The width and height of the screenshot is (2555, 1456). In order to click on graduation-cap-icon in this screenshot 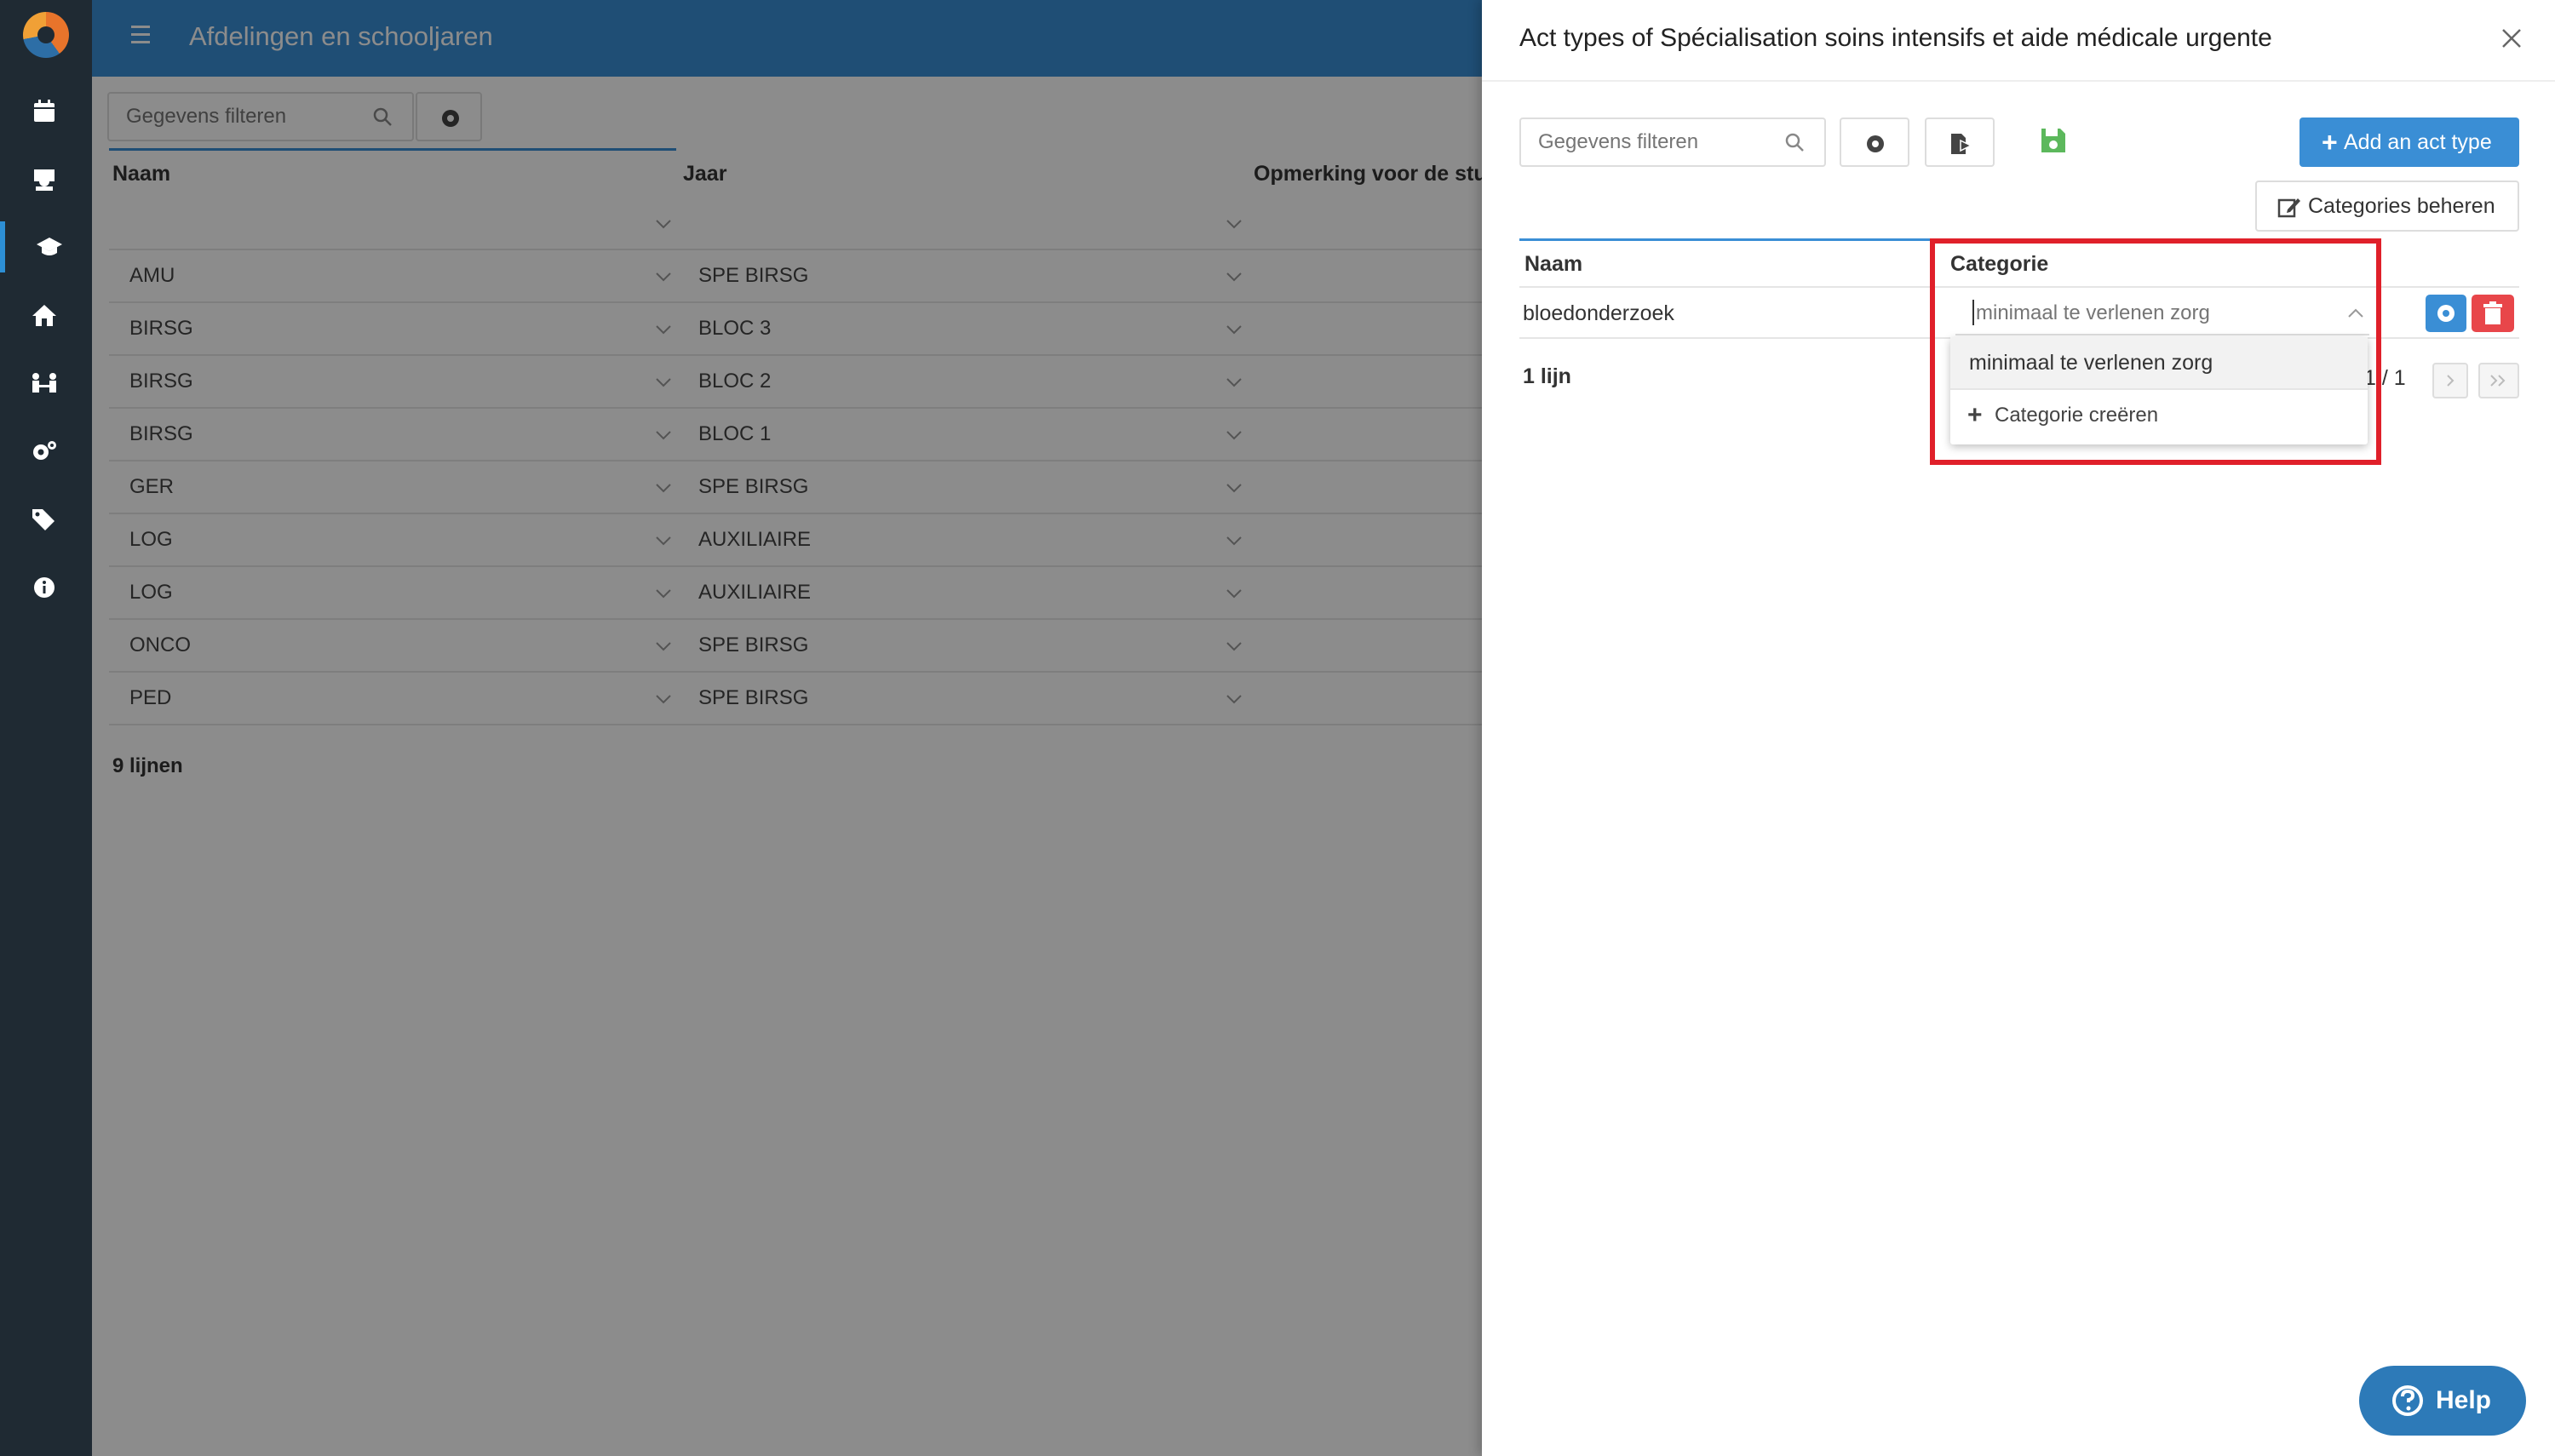, I will do `click(49, 247)`.